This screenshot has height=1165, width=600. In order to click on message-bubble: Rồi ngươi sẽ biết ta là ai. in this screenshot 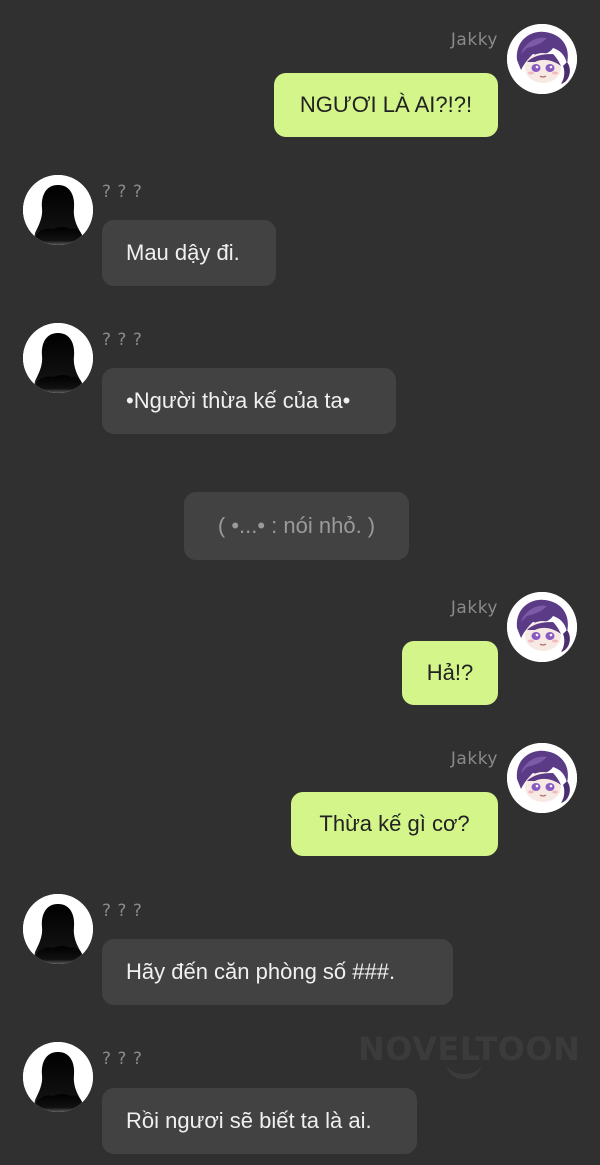, I will do `click(259, 1121)`.